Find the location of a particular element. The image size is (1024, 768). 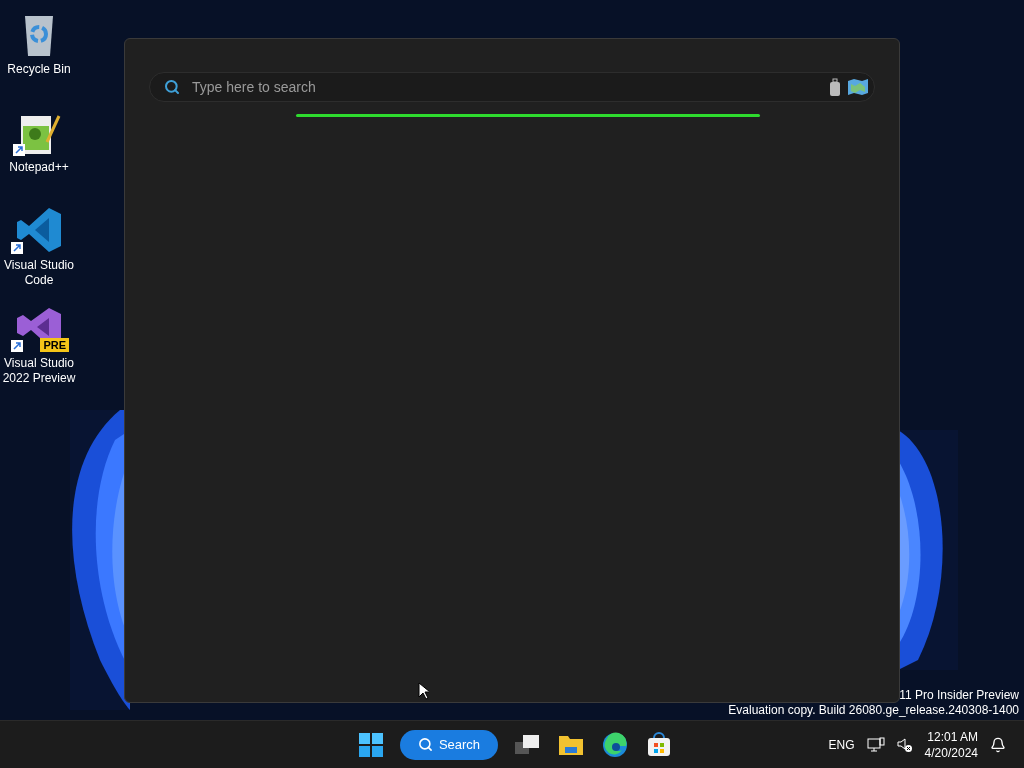

desktop-icon-label: Recycle Bin is located at coordinates (39, 69).